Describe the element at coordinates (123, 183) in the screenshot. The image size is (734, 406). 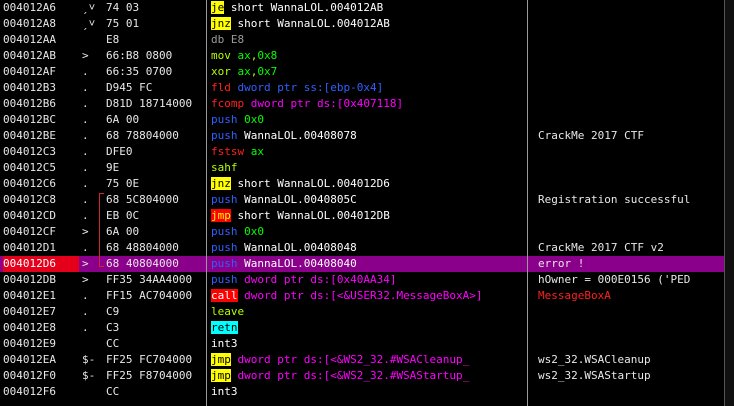
I see `hex-bytes-cell: 75 0E` at that location.